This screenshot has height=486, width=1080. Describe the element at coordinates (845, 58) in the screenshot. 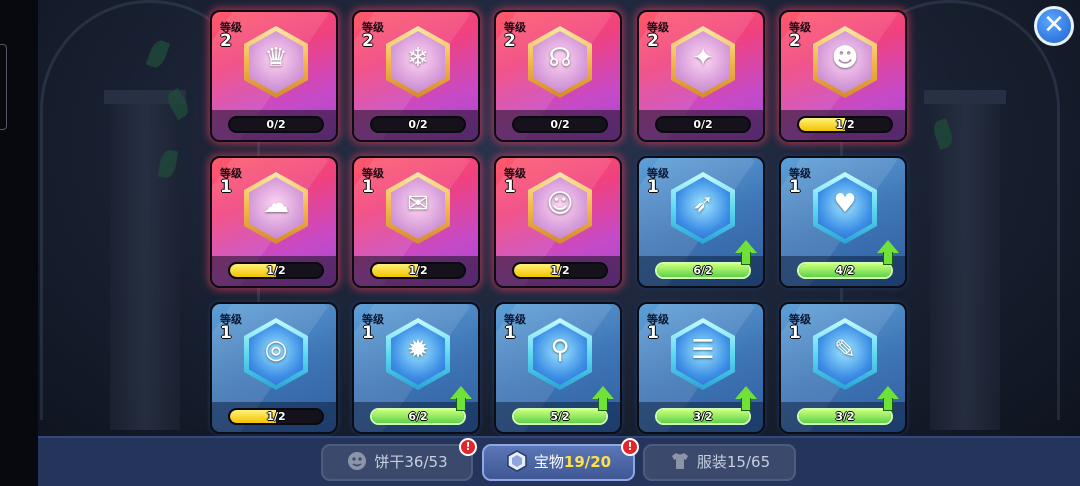

I see `mummy-head-icon: ☻` at that location.